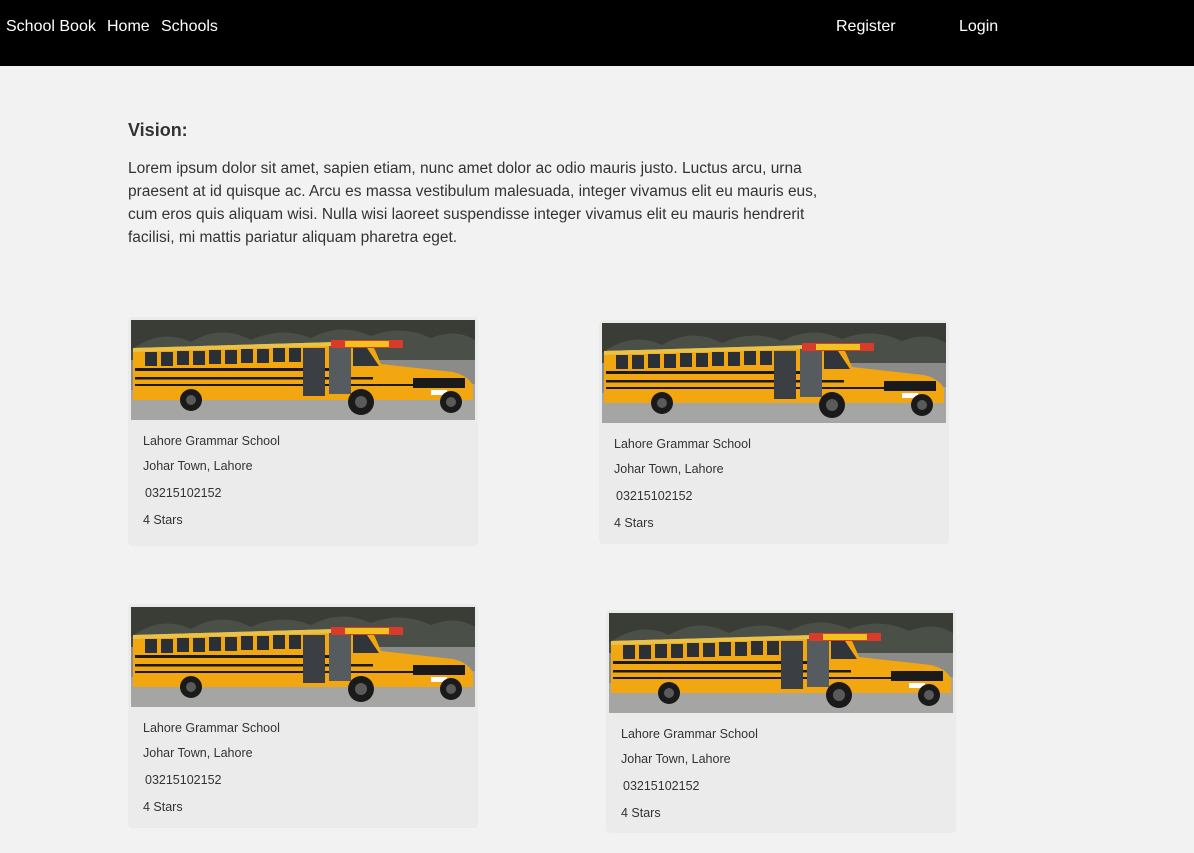  I want to click on nav-home-link: Home, so click(128, 27).